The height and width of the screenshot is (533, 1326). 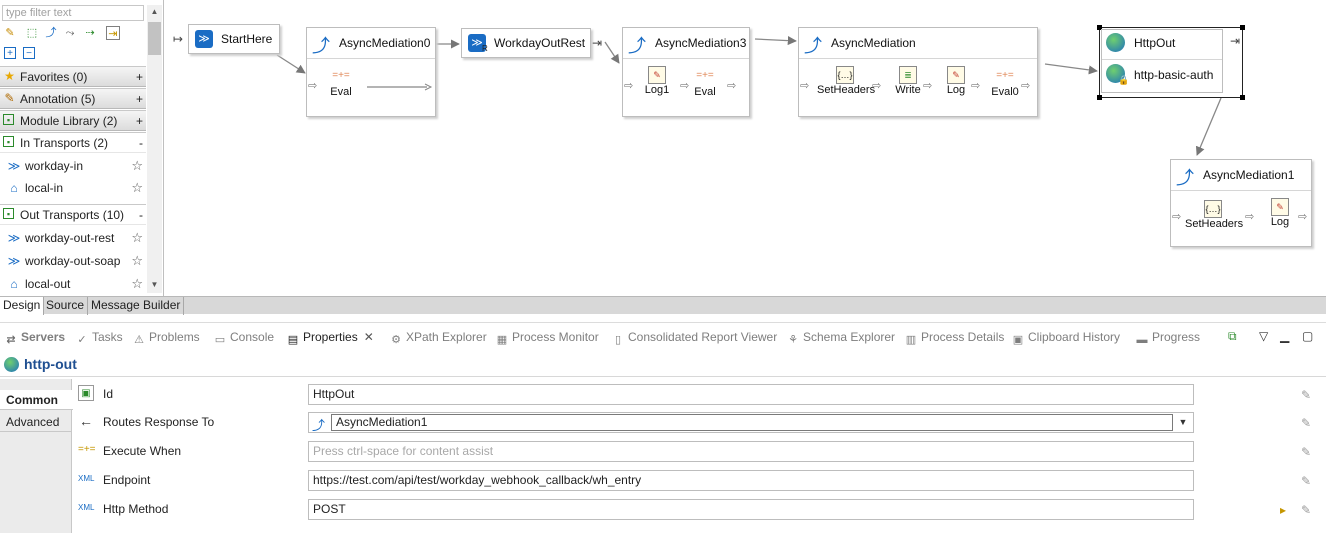 I want to click on content-assist-icon: ▸, so click(x=1283, y=510).